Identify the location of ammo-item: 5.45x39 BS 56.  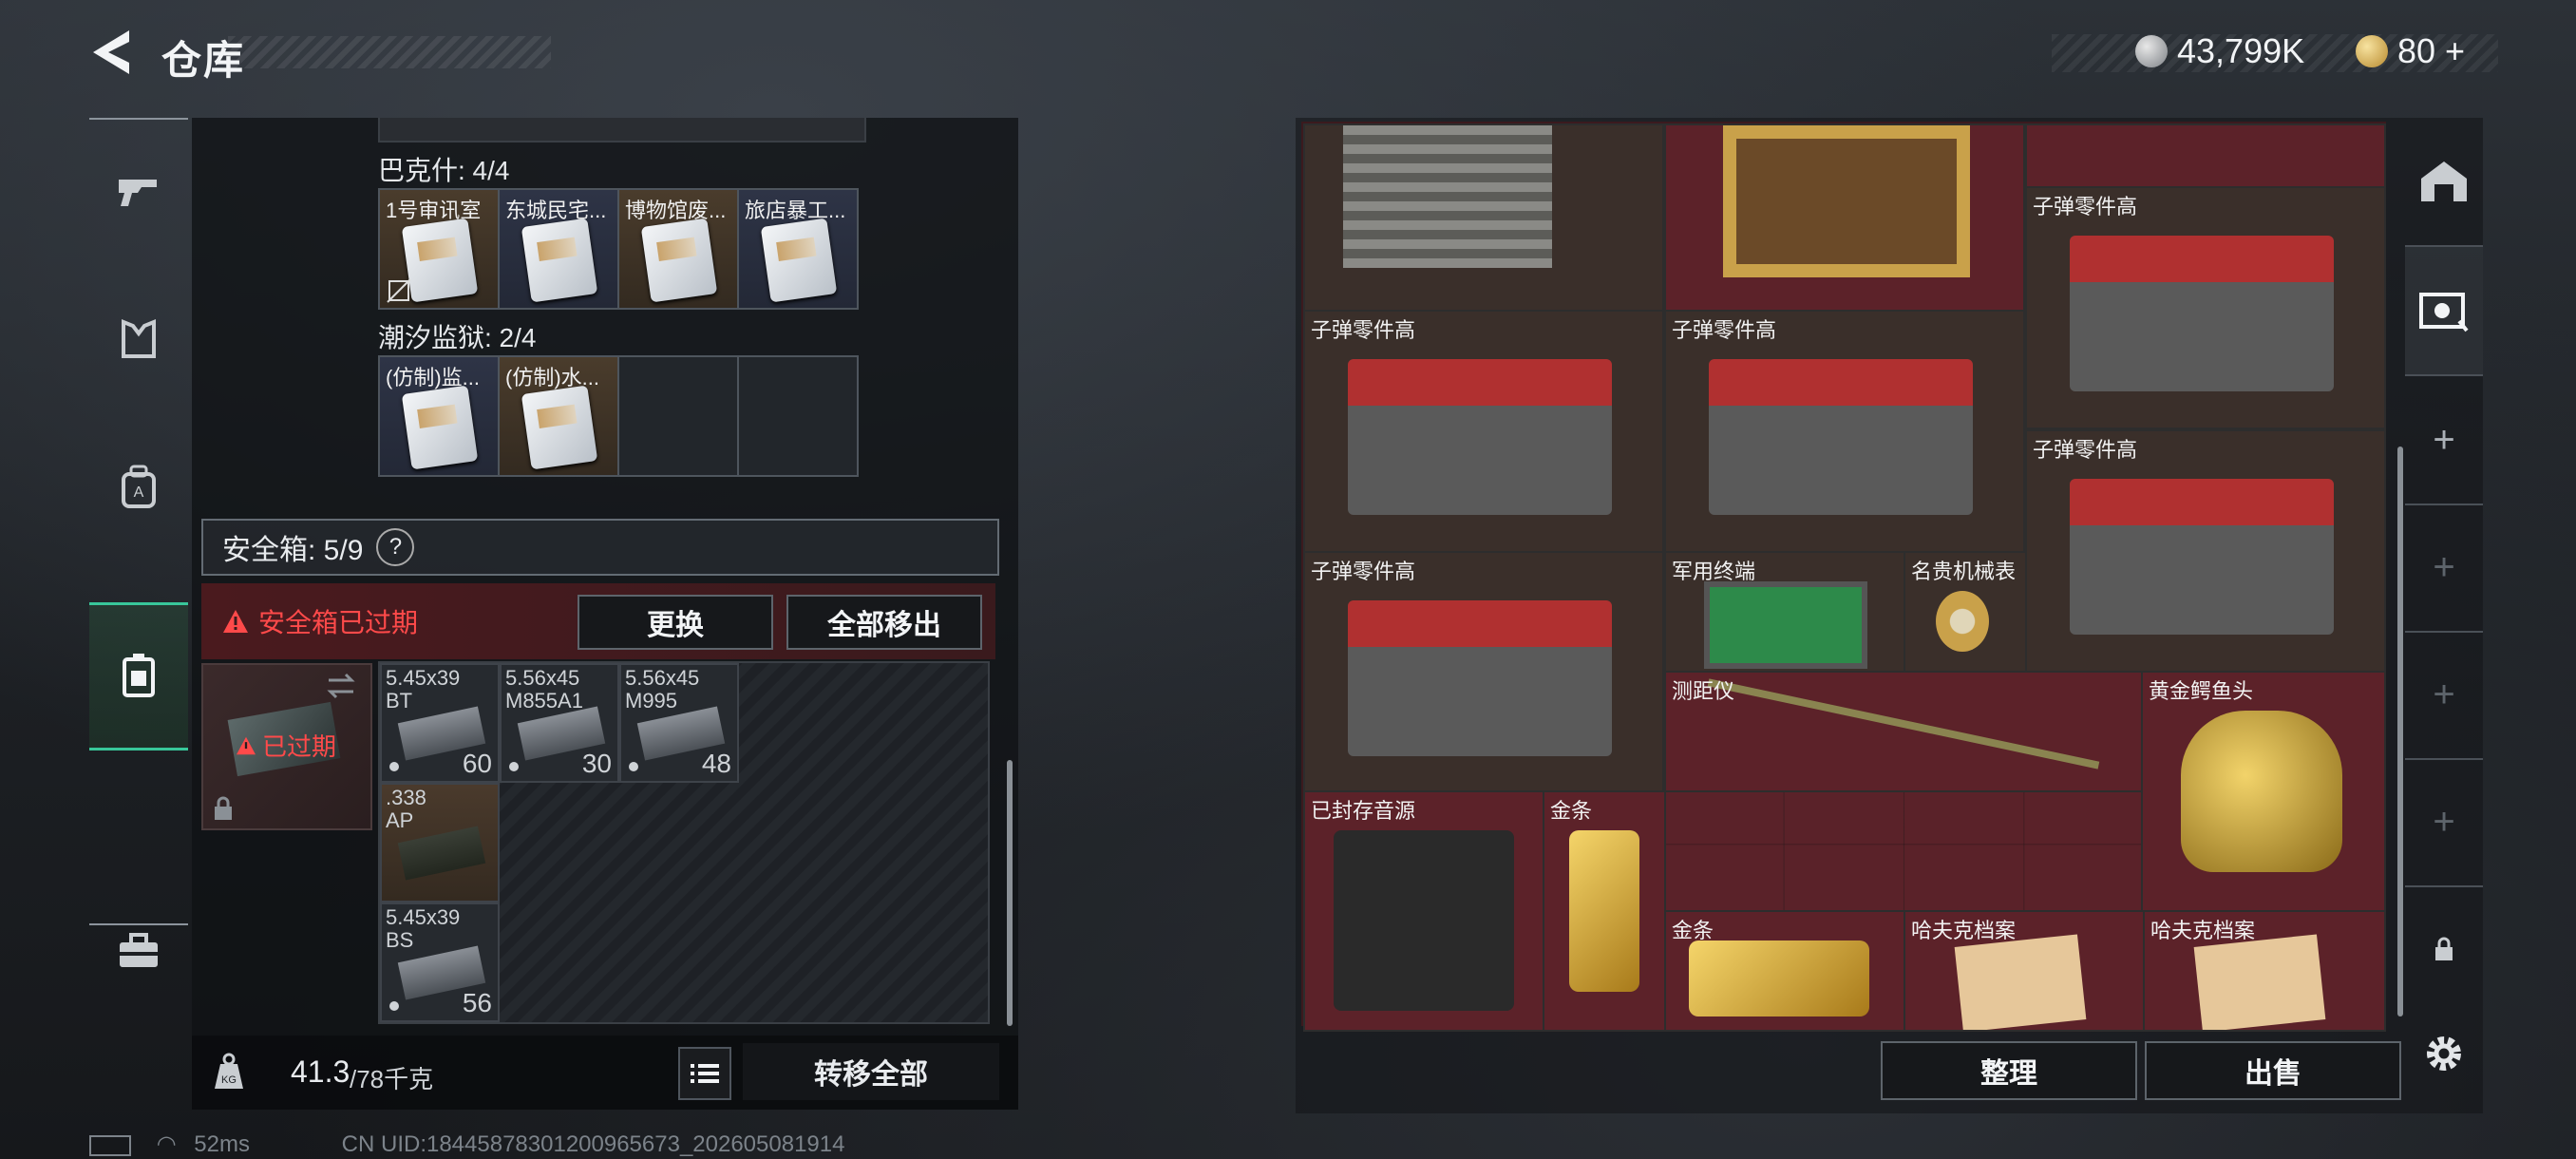
(440, 962).